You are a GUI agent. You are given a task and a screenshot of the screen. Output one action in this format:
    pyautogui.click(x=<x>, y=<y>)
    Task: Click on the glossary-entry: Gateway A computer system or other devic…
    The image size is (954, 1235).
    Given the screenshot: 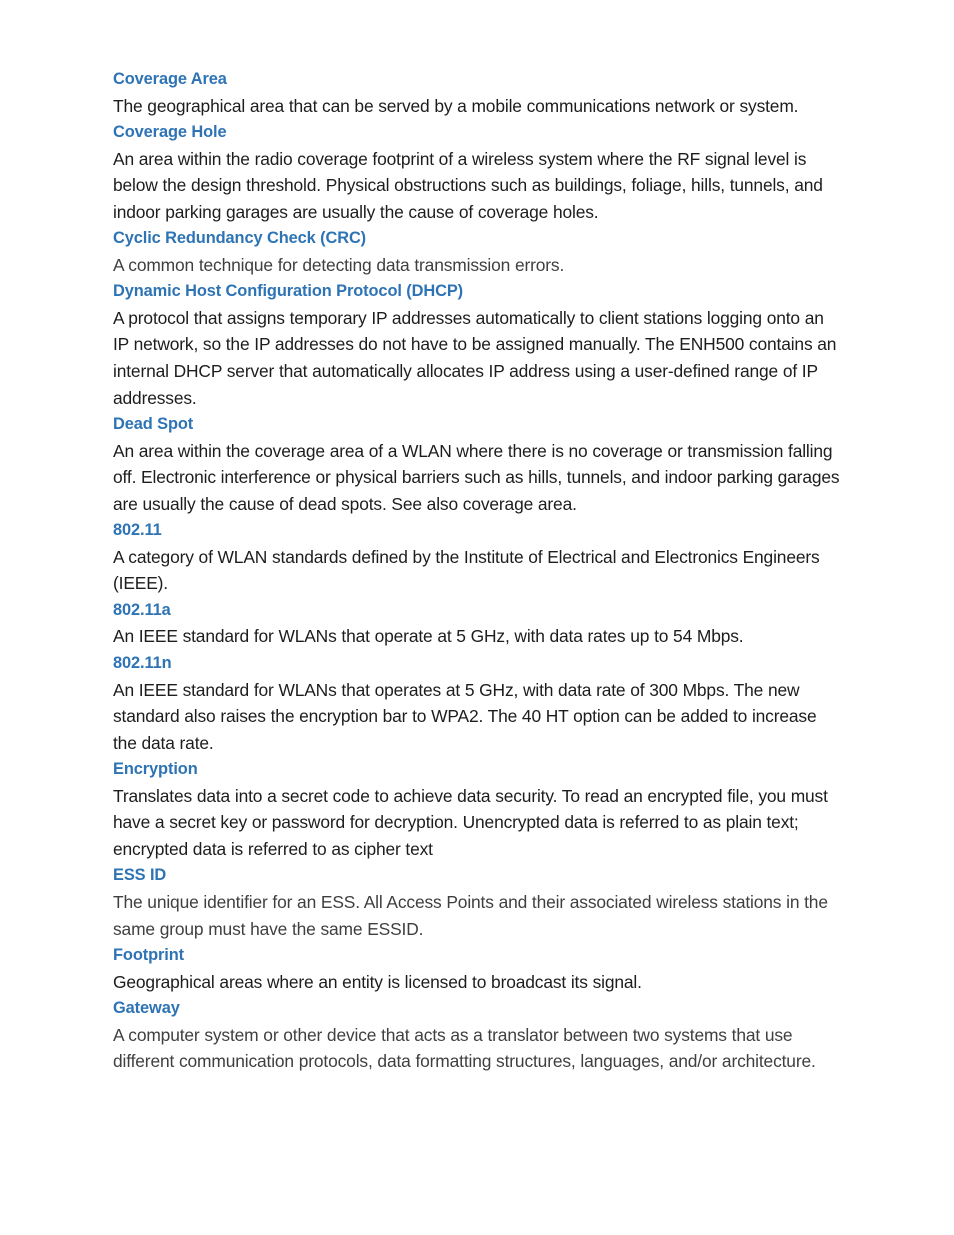 What is the action you would take?
    pyautogui.click(x=477, y=1035)
    